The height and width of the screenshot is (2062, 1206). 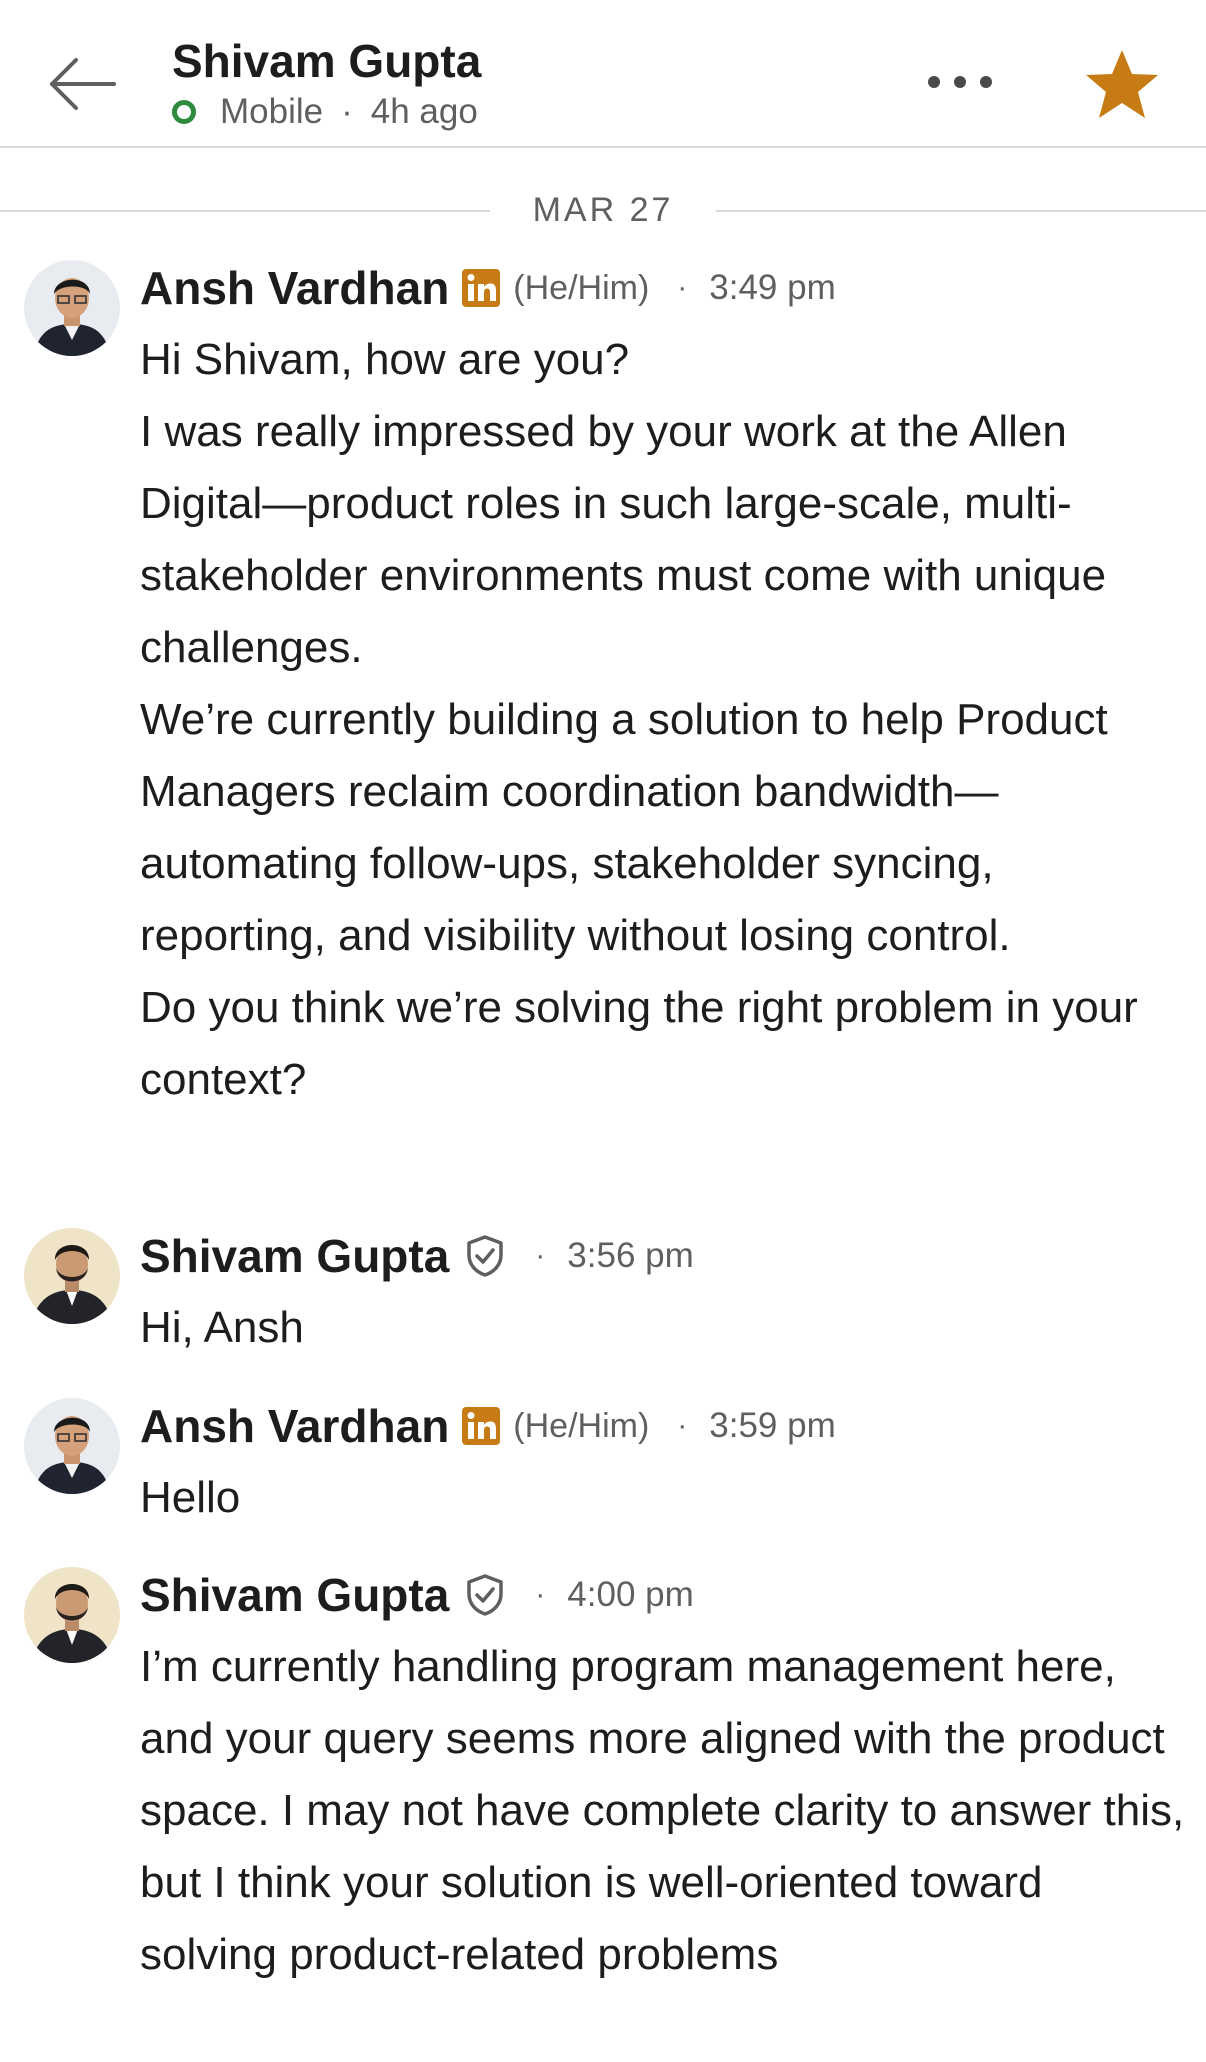 I want to click on message-header: Shivam Gupta · 3:56 pm, so click(x=417, y=1256).